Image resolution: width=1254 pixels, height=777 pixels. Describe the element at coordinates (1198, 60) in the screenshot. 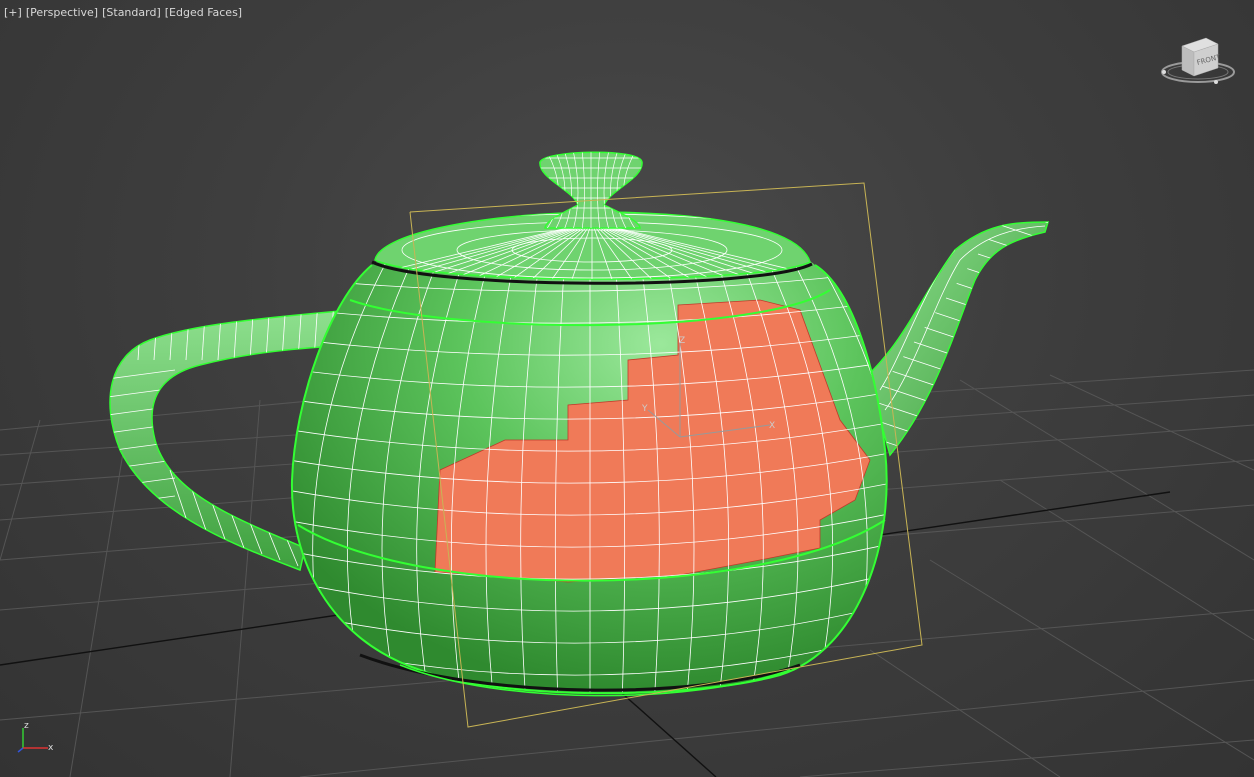

I see `viewcube-icon: FRONT` at that location.